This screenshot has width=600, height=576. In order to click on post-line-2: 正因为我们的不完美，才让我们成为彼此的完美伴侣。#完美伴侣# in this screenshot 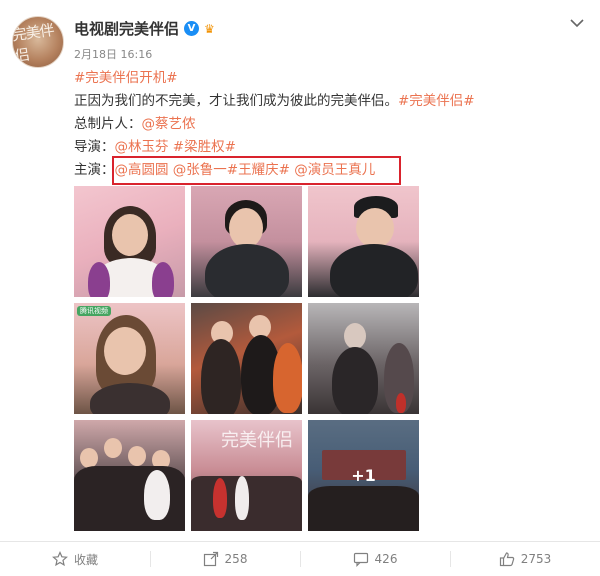, I will do `click(274, 101)`.